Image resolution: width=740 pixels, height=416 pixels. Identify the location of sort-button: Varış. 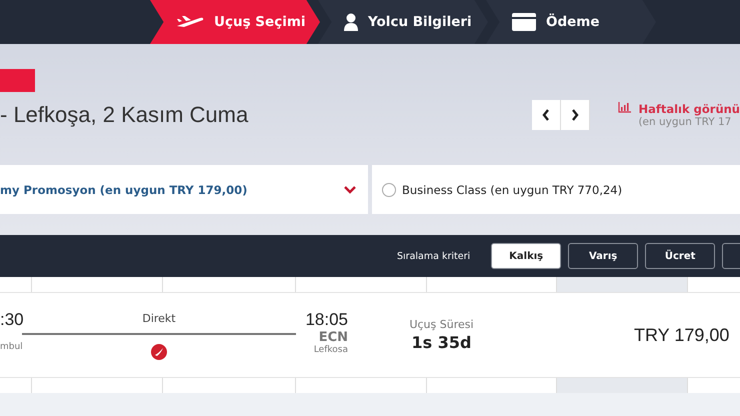
(603, 256).